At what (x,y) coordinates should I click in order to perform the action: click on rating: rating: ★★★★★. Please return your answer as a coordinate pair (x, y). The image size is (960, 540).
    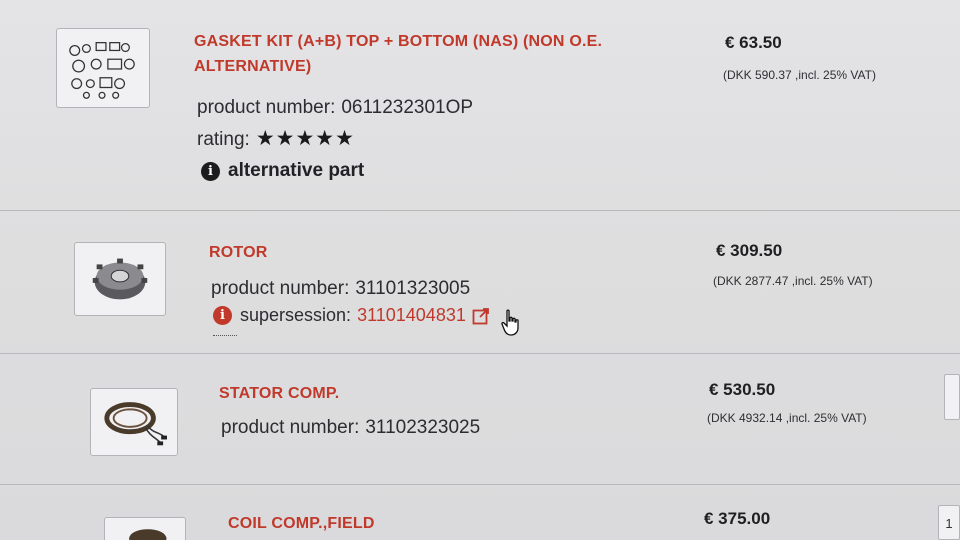
    Looking at the image, I should click on (276, 139).